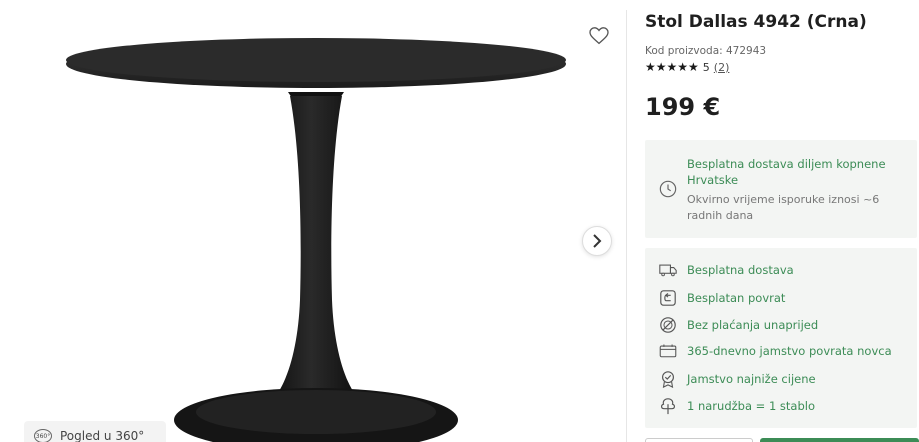  Describe the element at coordinates (751, 379) in the screenshot. I see `benefit-label: Jamstvo najniže cijene` at that location.